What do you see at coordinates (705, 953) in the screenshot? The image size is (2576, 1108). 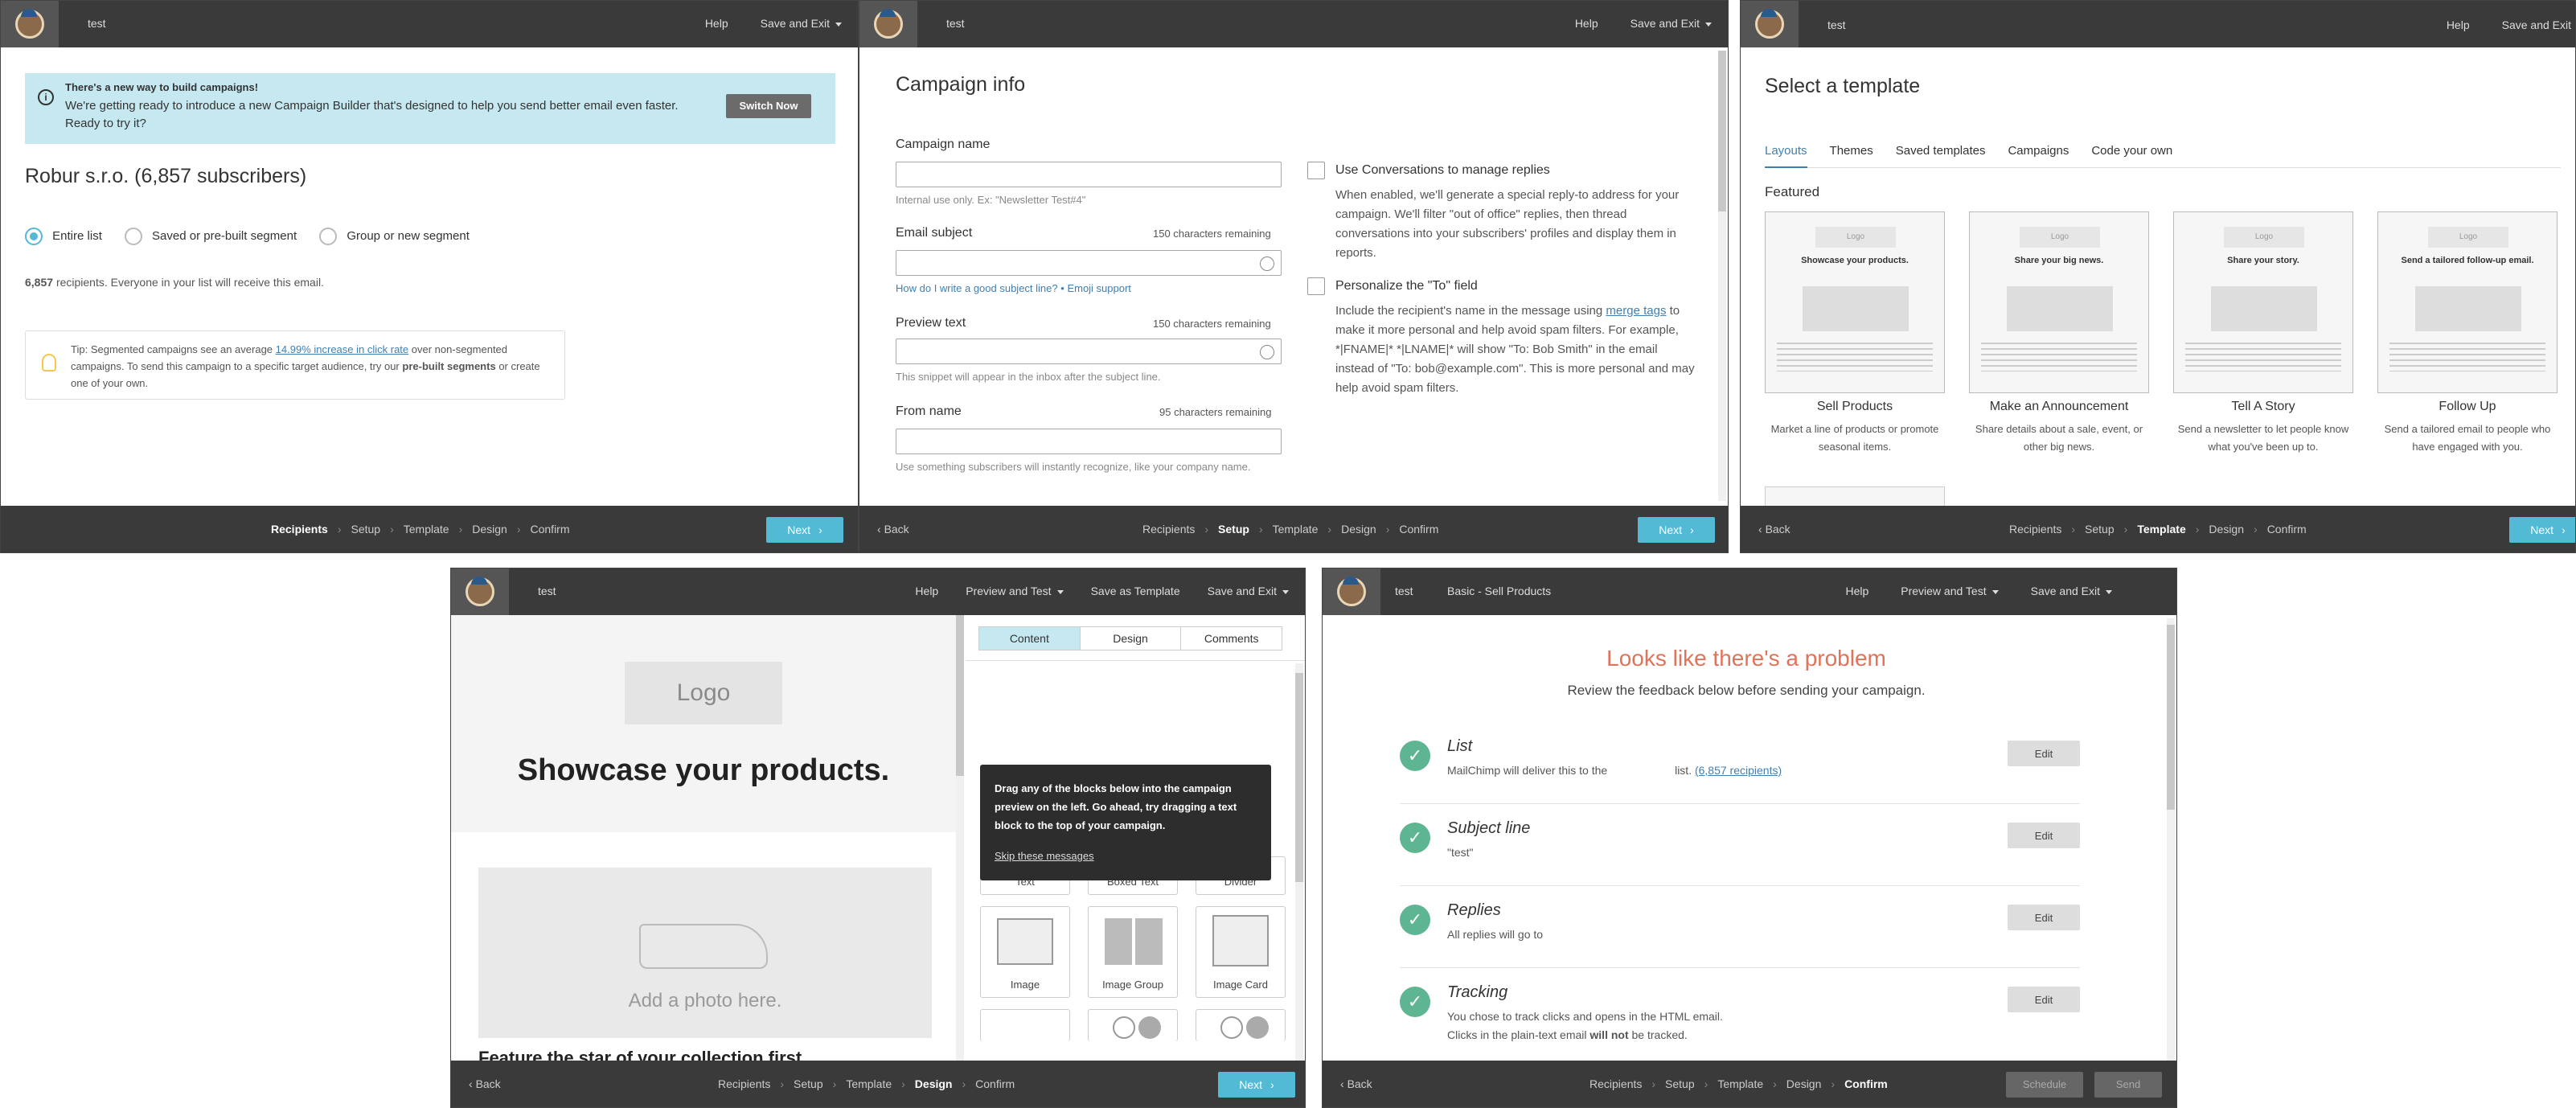 I see `preview-photo-block: Add a photo here.` at bounding box center [705, 953].